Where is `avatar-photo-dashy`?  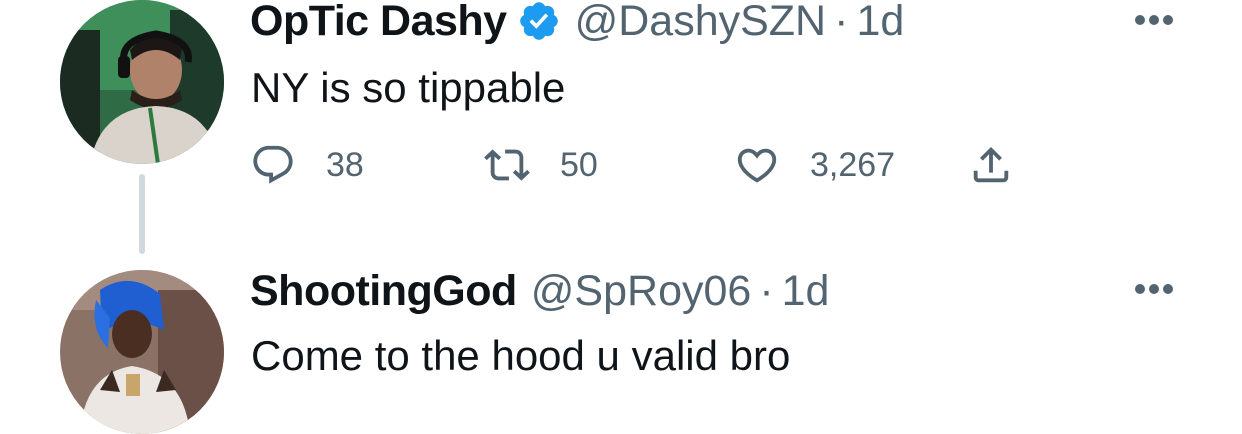
avatar-photo-dashy is located at coordinates (142, 82).